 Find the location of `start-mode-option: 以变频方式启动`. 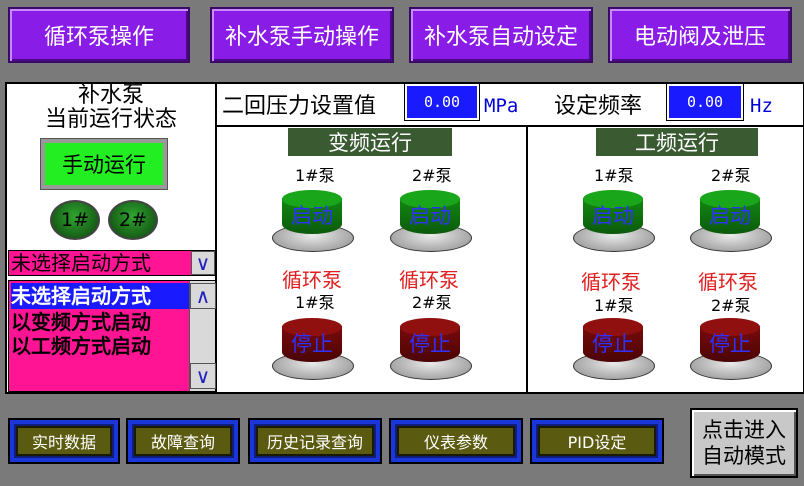

start-mode-option: 以变频方式启动 is located at coordinates (100, 322).